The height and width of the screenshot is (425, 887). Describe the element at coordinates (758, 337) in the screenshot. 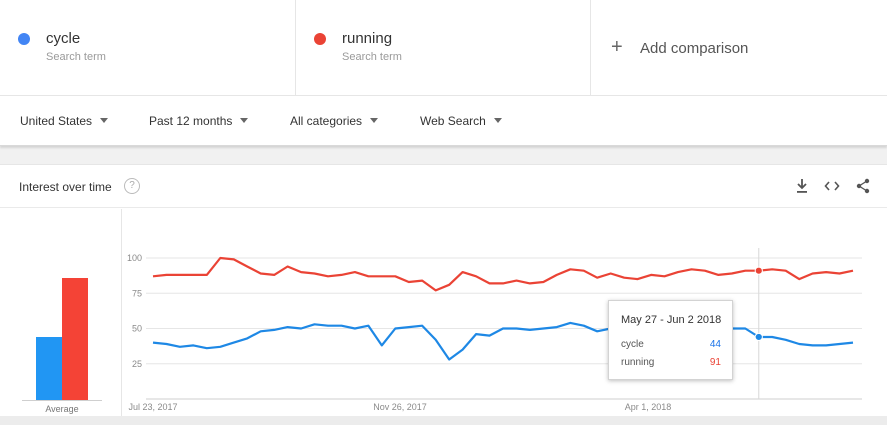

I see `hover-point-cycle` at that location.